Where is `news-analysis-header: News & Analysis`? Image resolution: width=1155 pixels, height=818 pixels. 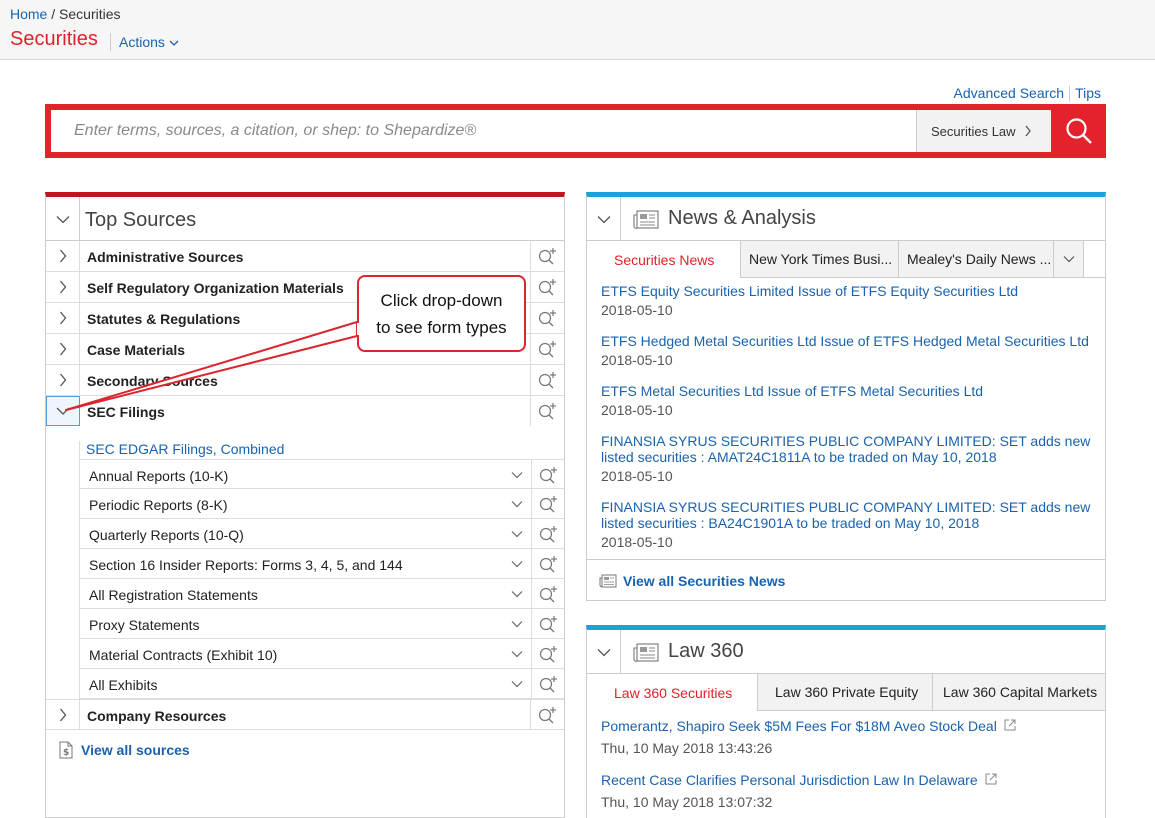 news-analysis-header: News & Analysis is located at coordinates (846, 219).